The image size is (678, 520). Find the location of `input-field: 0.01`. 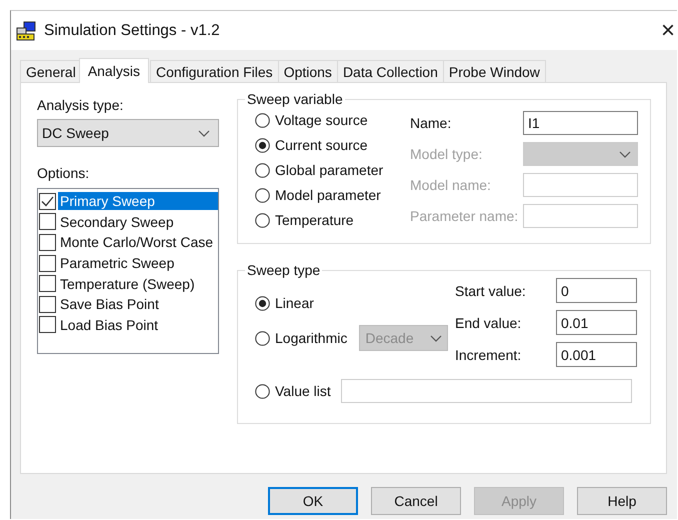

input-field: 0.01 is located at coordinates (596, 322).